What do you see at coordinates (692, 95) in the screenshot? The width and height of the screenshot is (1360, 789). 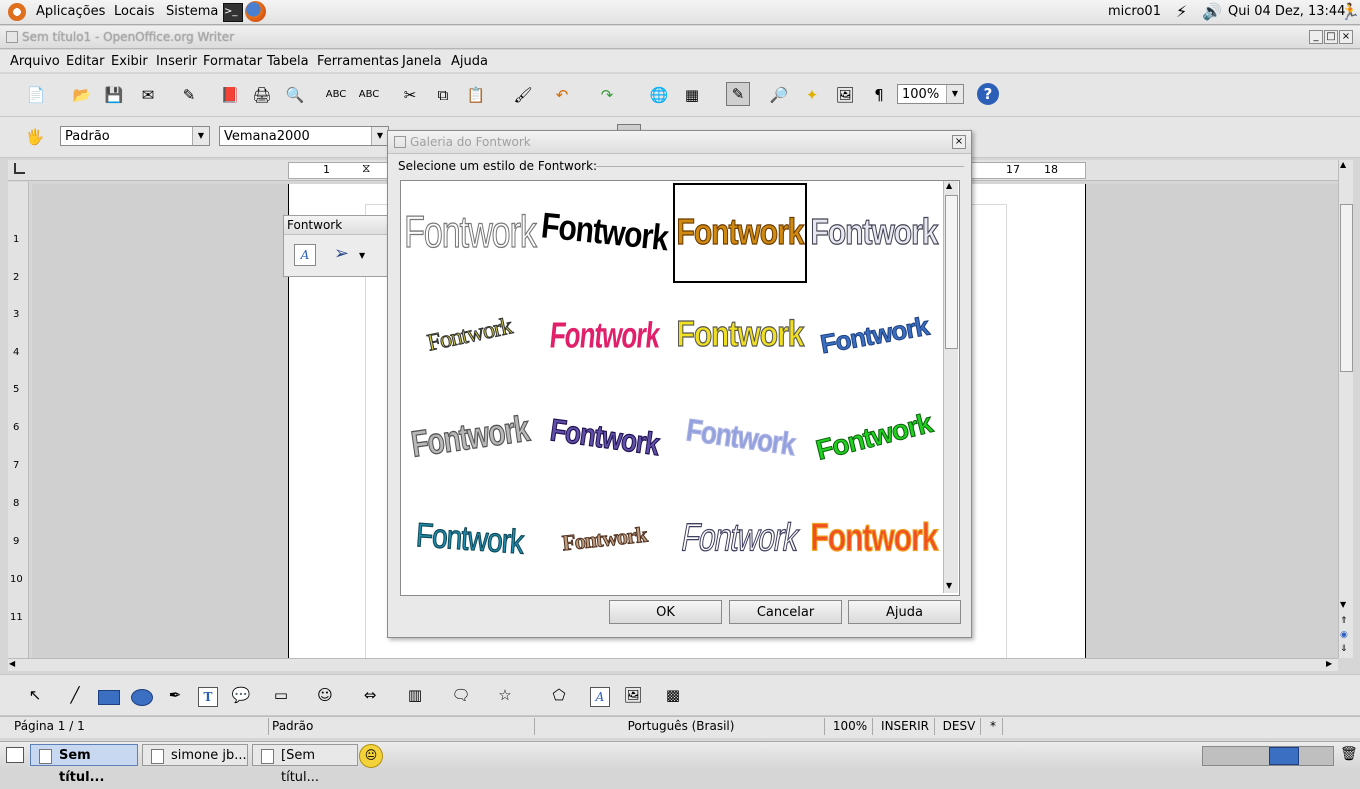 I see `table-icon: ▦` at bounding box center [692, 95].